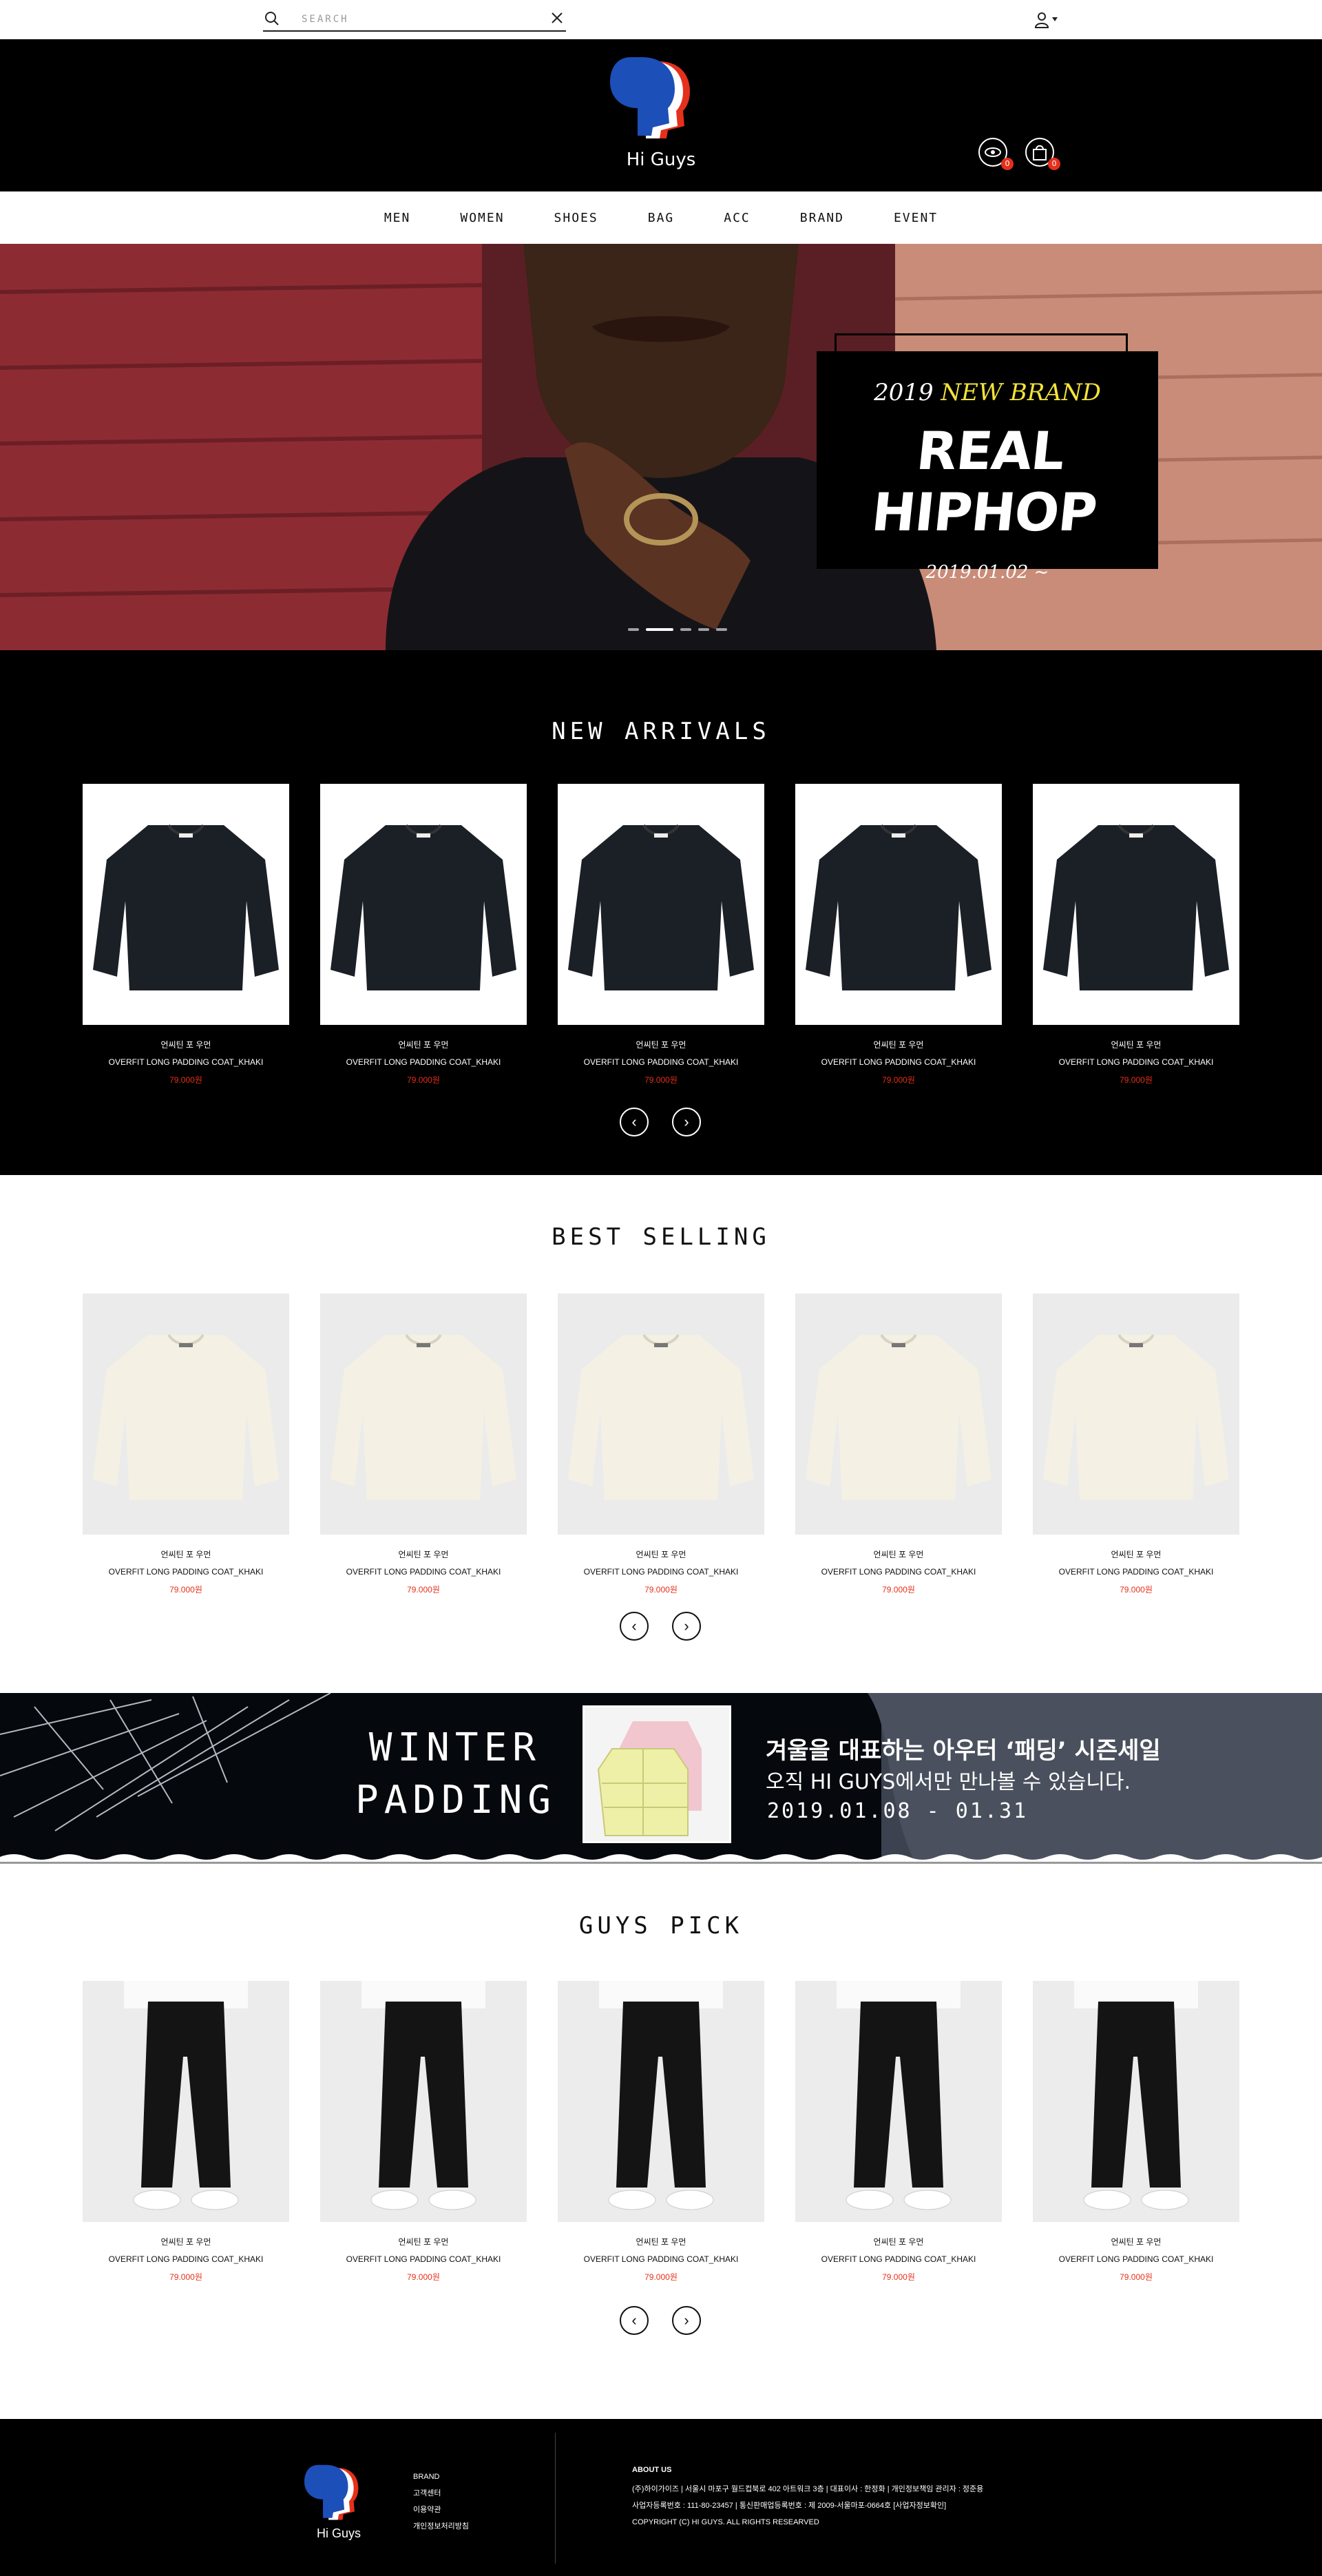 The image size is (1322, 2576). Describe the element at coordinates (661, 116) in the screenshot. I see `site-logo: Hi Guys` at that location.